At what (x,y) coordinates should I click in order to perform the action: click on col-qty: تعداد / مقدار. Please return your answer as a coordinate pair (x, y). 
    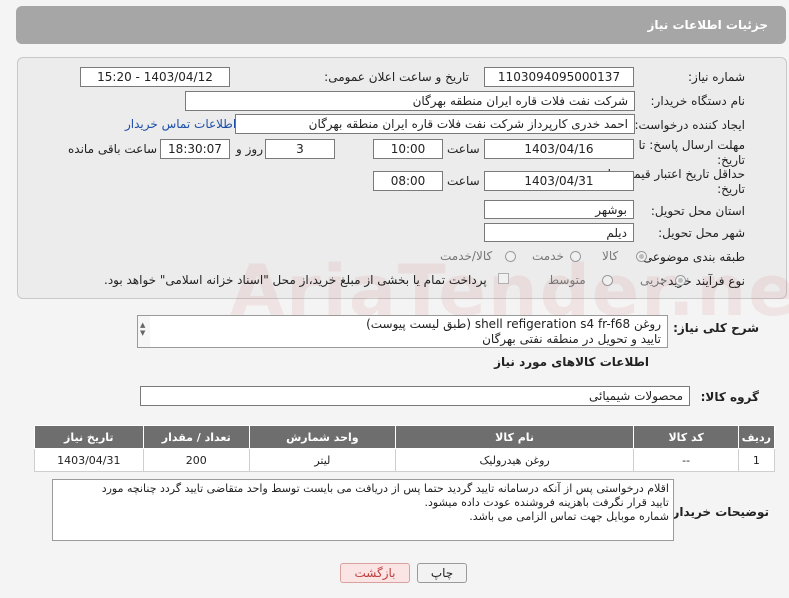
    Looking at the image, I should click on (196, 437).